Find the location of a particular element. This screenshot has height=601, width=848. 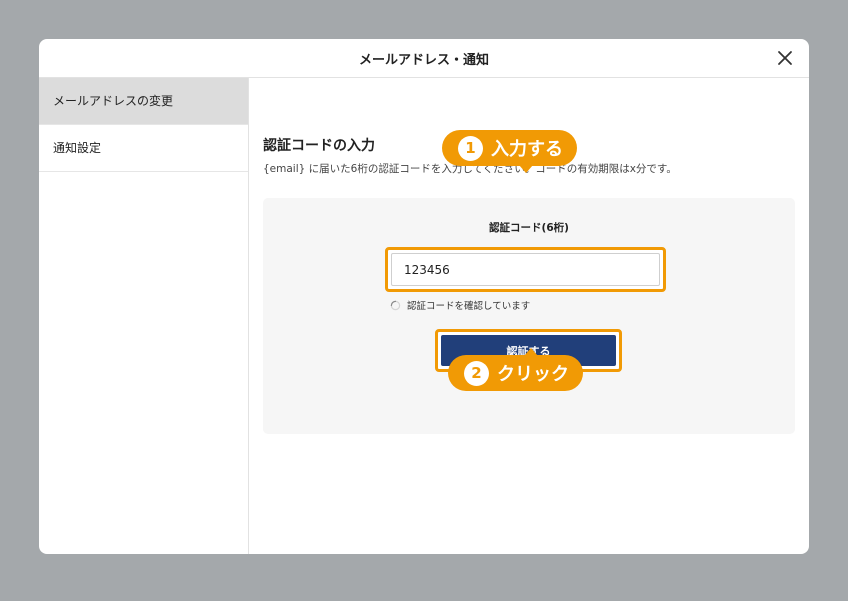

sidebar-item-label: メールアドレスの変更 is located at coordinates (113, 101).